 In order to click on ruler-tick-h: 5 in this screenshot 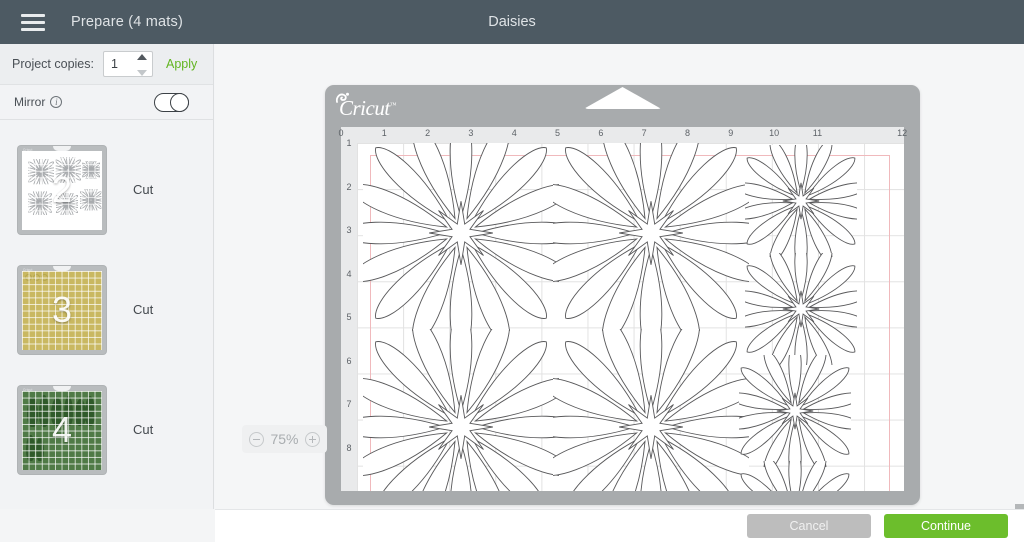, I will do `click(578, 135)`.